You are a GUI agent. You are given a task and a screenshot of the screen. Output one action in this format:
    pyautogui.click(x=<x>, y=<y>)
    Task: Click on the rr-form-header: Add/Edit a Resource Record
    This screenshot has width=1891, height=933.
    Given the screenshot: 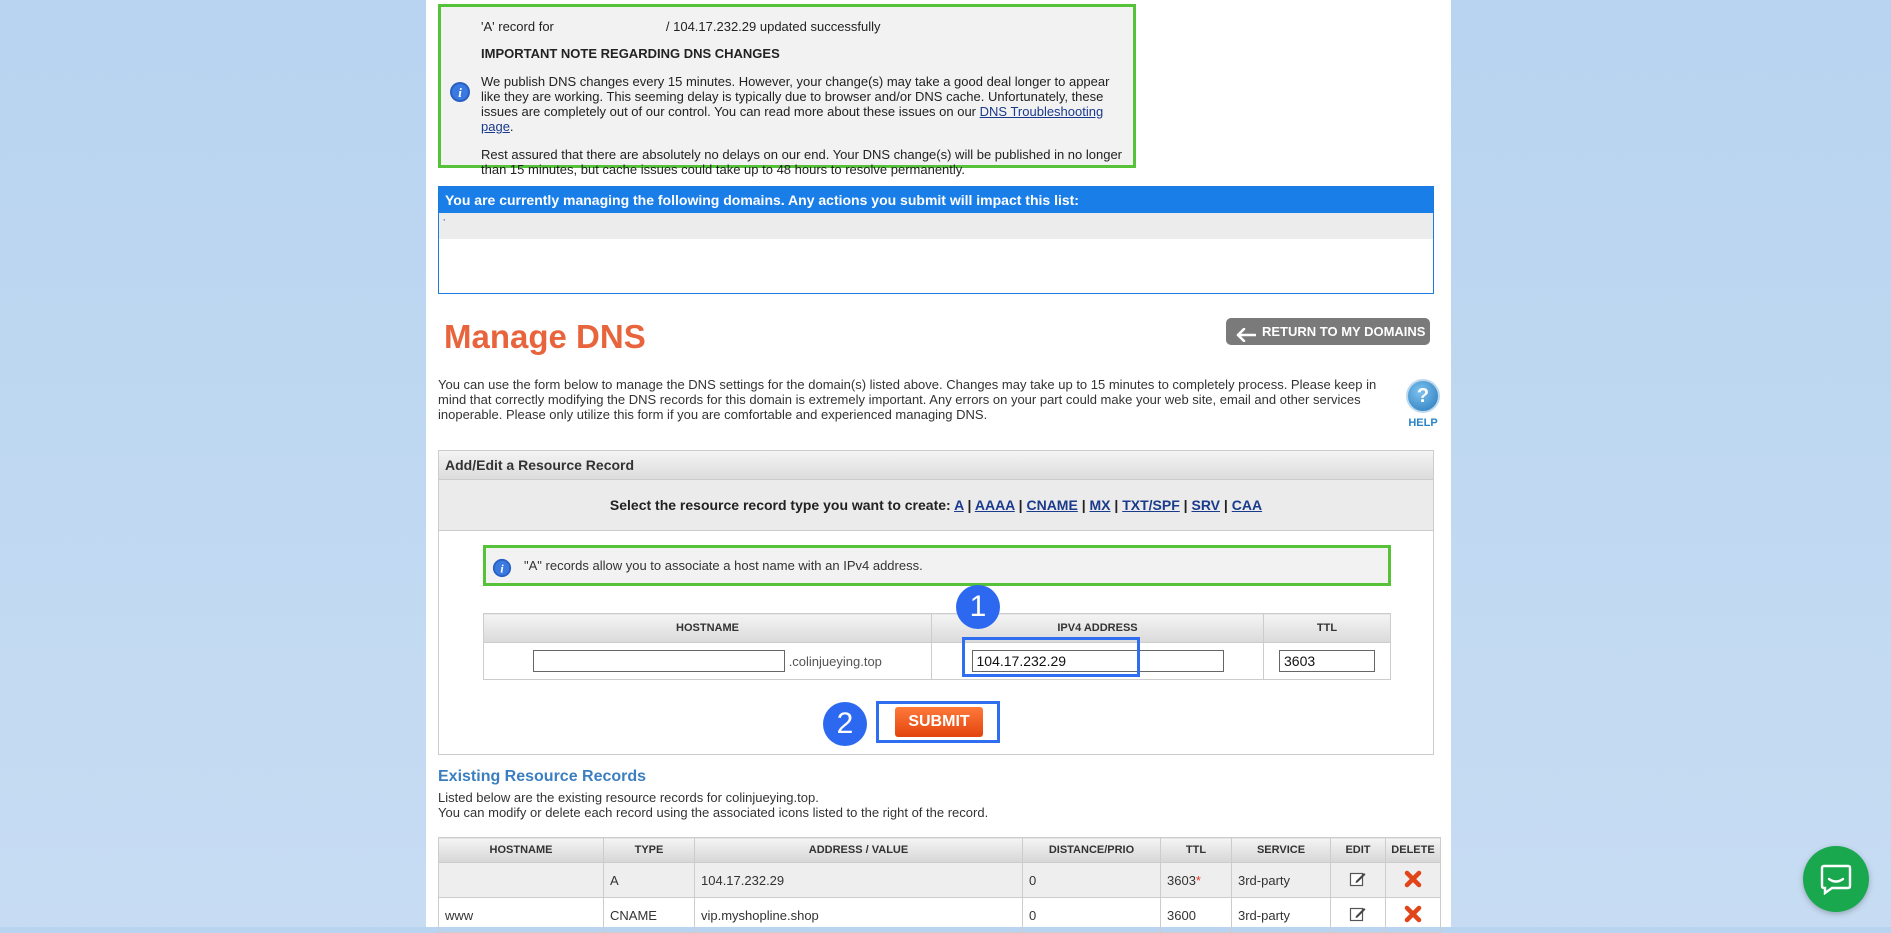 What is the action you would take?
    pyautogui.click(x=936, y=465)
    